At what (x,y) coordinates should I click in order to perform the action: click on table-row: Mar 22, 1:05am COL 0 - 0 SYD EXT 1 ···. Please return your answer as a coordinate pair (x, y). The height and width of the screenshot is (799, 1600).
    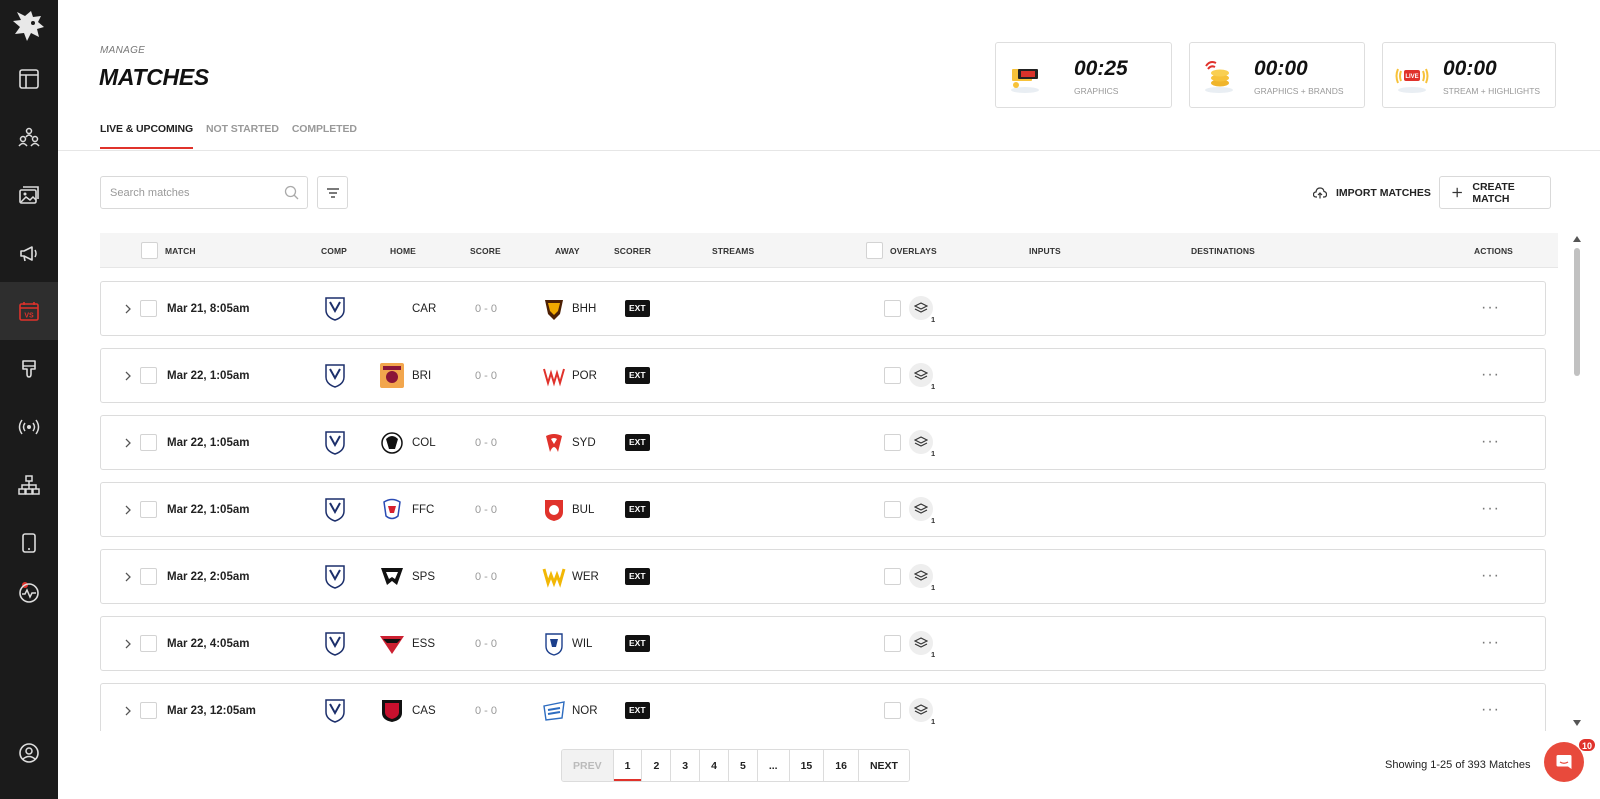
    Looking at the image, I should click on (823, 442).